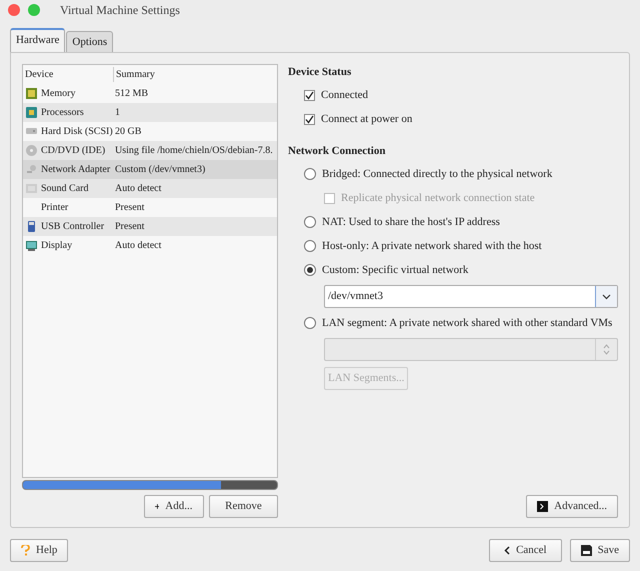  What do you see at coordinates (243, 506) in the screenshot?
I see `remove-button: Remove` at bounding box center [243, 506].